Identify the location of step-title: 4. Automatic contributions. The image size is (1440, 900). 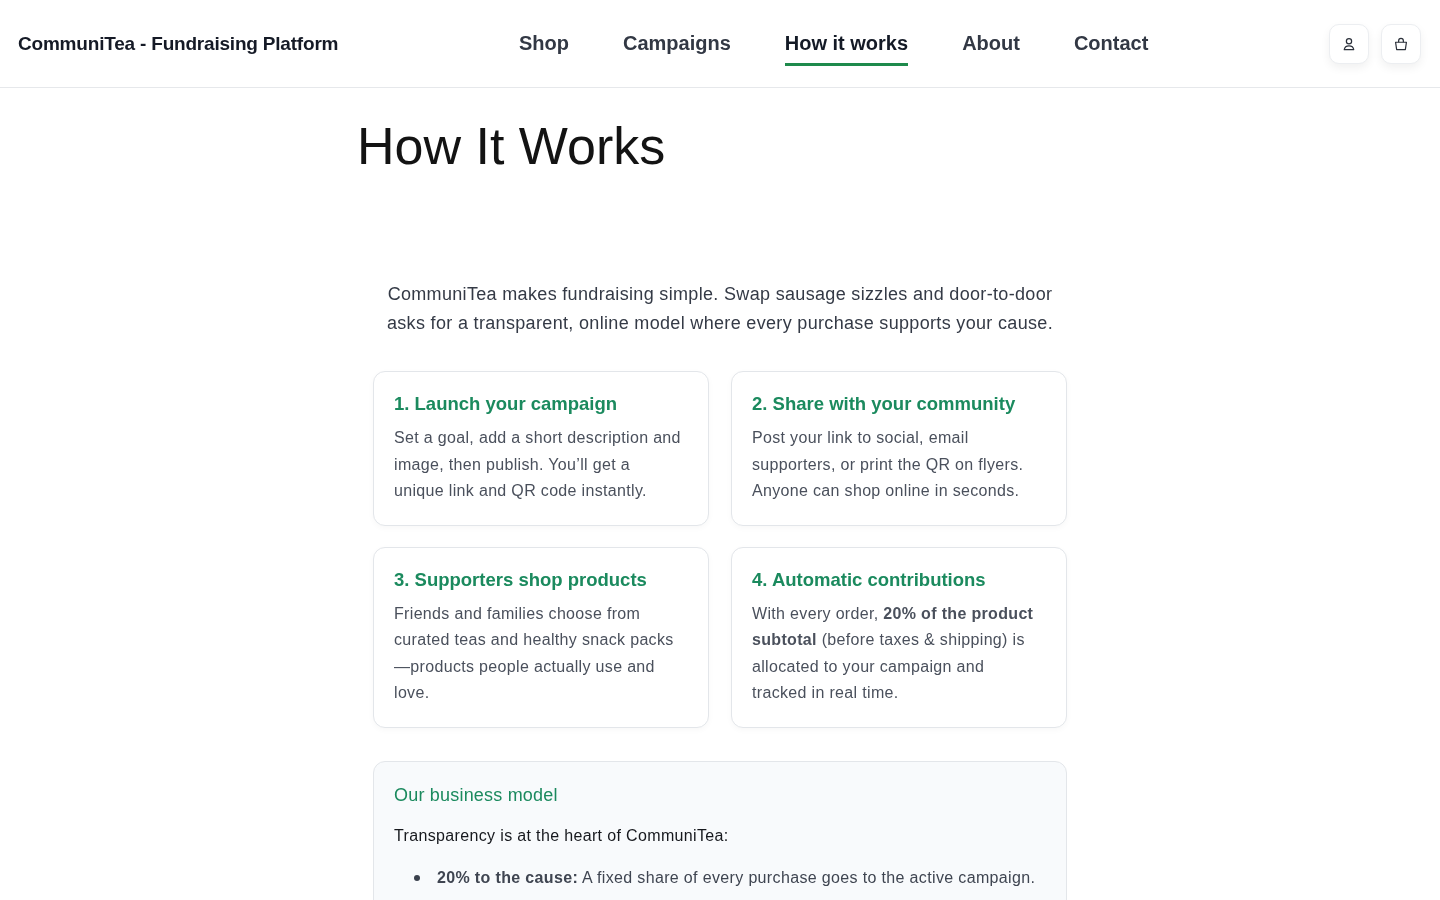
(869, 579).